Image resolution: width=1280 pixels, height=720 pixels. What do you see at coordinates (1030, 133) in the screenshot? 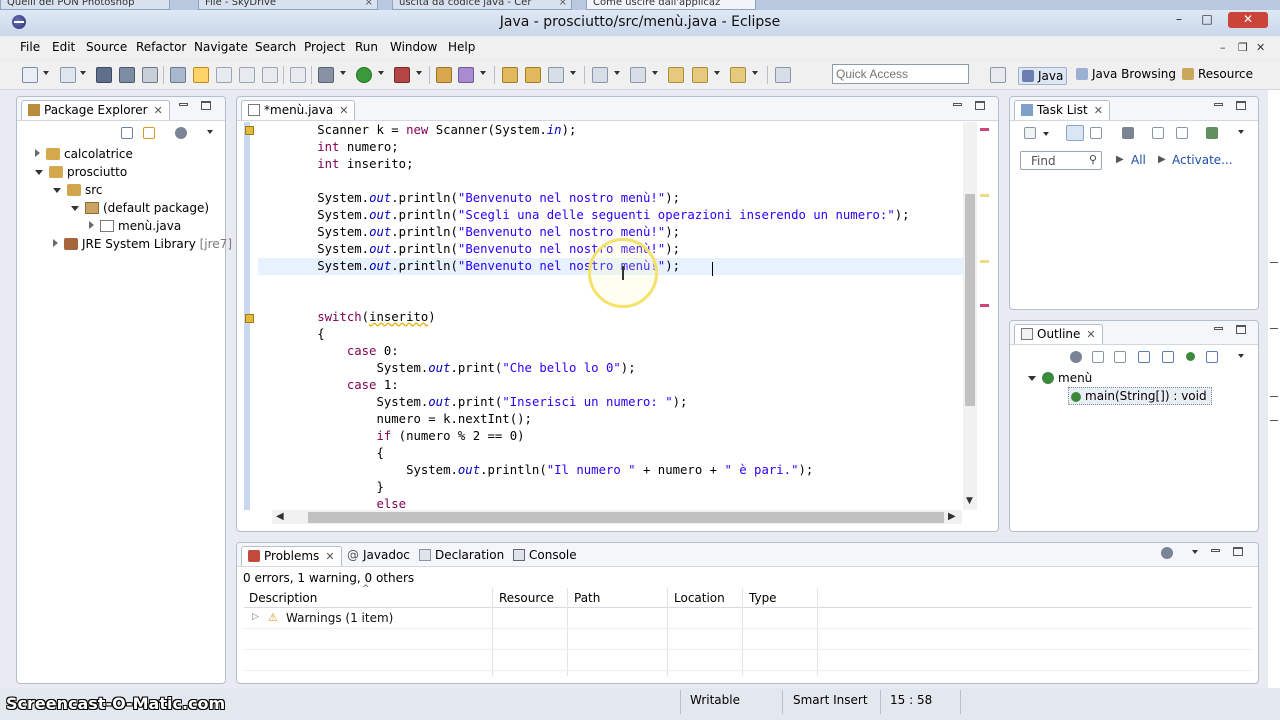
I see `new-task-icon` at bounding box center [1030, 133].